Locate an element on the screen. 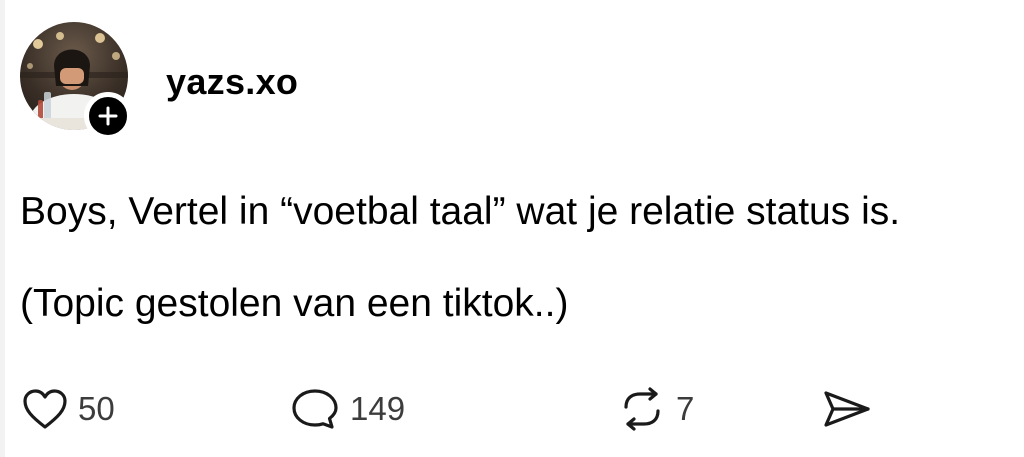  like-count: 50 is located at coordinates (96, 408).